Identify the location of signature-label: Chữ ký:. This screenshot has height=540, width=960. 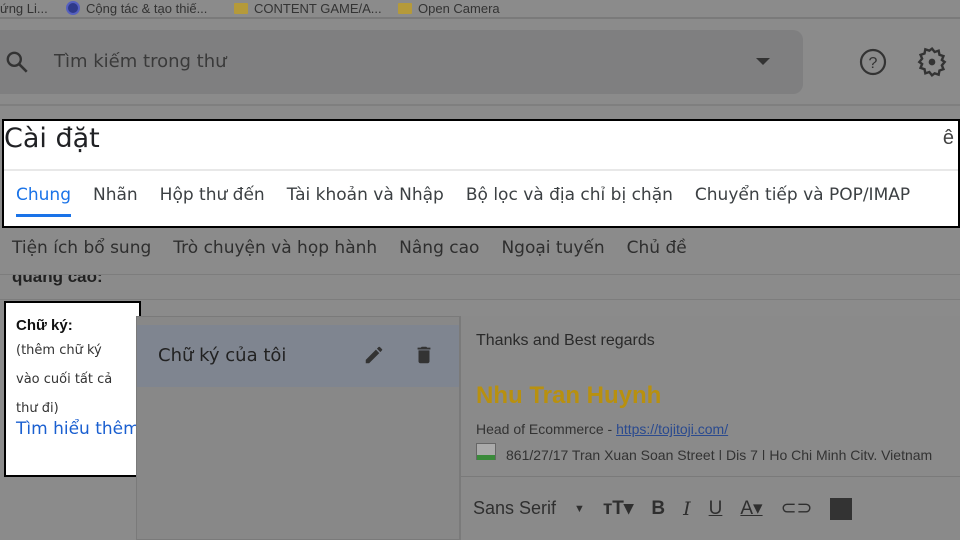
(44, 325).